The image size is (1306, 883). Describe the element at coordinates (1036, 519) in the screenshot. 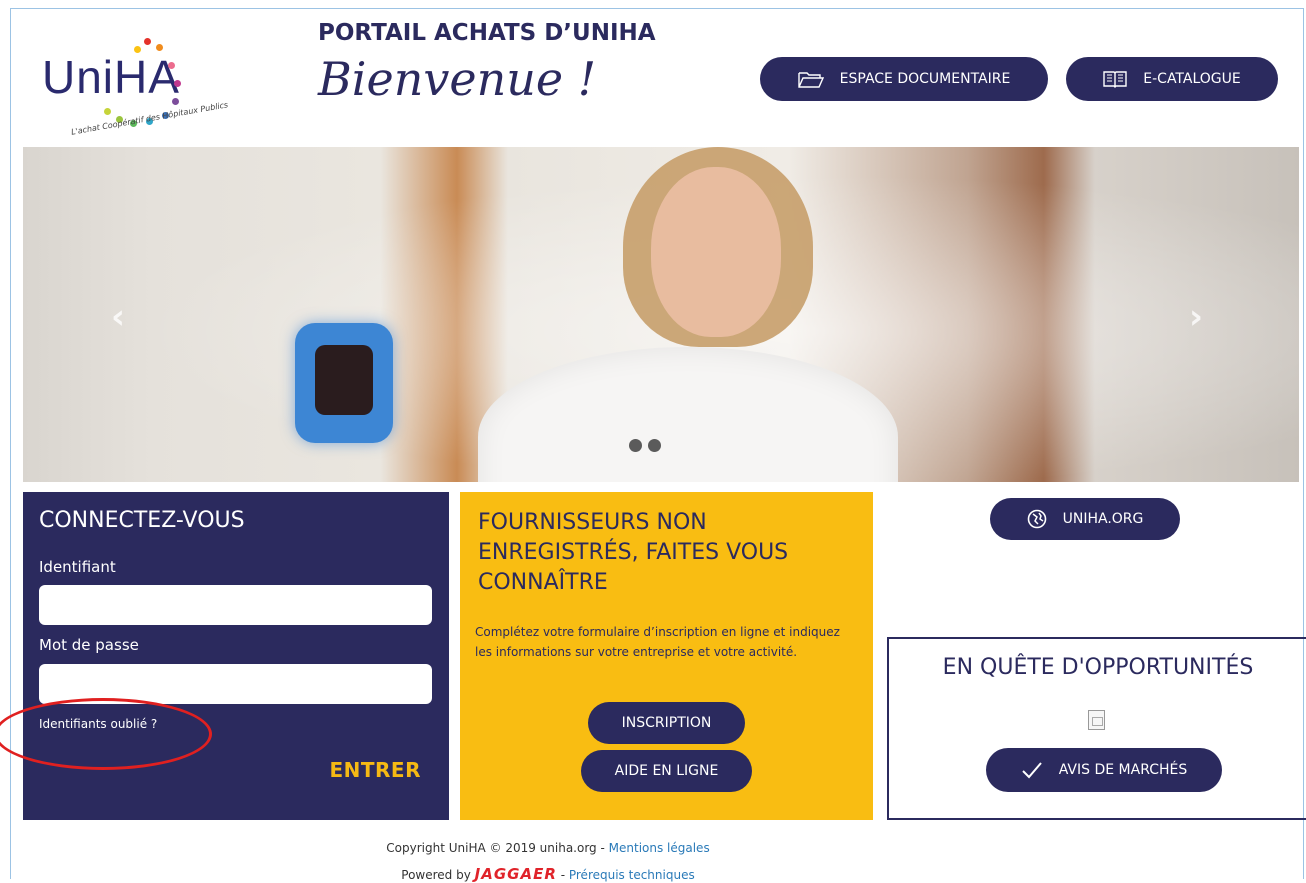

I see `globe-icon` at that location.